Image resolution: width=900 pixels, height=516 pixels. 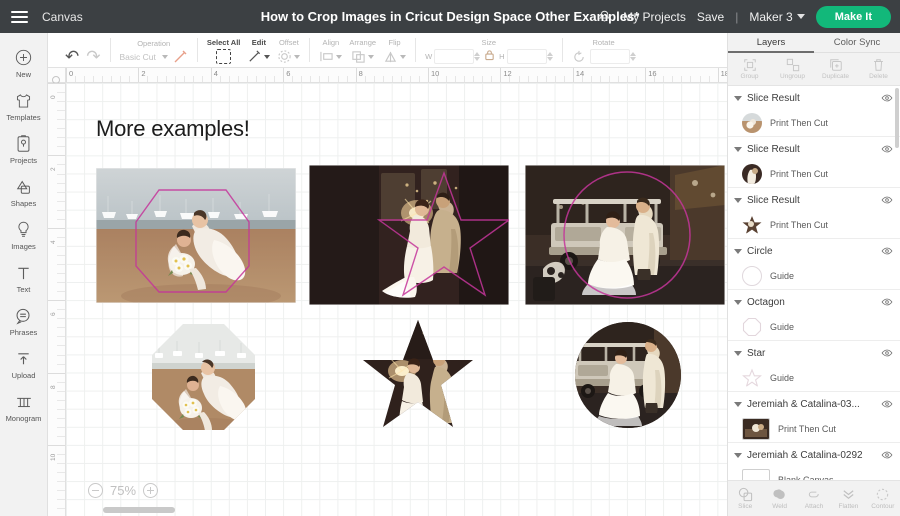 I want to click on select-all-button: Select All, so click(x=223, y=51).